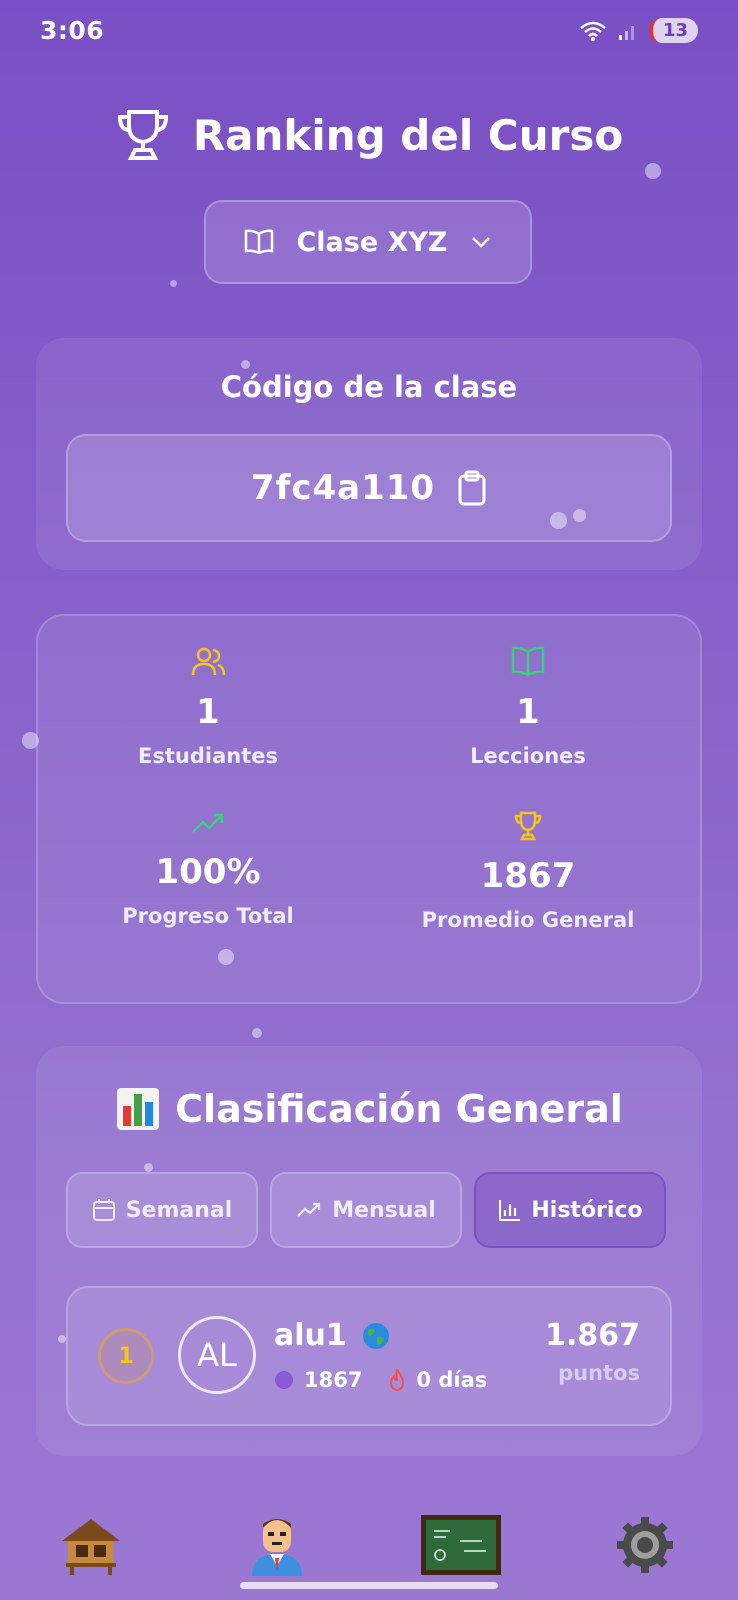 The height and width of the screenshot is (1600, 738). I want to click on class-code-box: 7fc4a110, so click(369, 488).